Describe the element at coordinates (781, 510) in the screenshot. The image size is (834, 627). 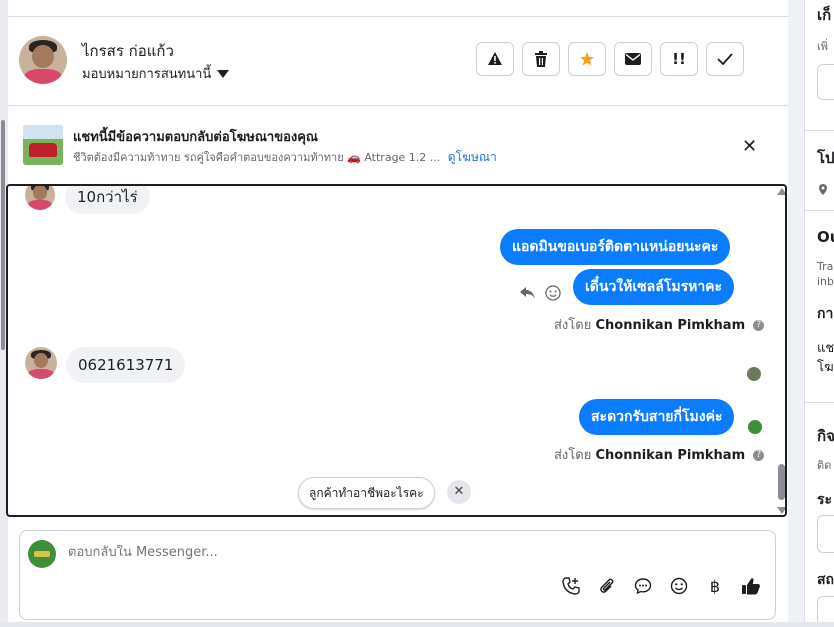
I see `scroll-down-icon` at that location.